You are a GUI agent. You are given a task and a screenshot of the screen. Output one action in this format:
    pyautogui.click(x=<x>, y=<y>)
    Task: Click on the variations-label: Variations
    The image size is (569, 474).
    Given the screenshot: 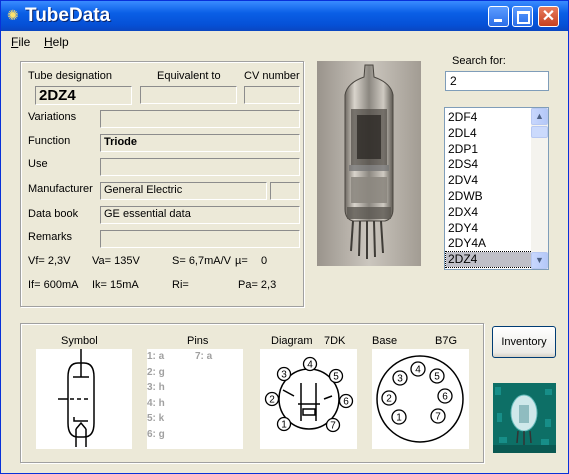 What is the action you would take?
    pyautogui.click(x=52, y=117)
    